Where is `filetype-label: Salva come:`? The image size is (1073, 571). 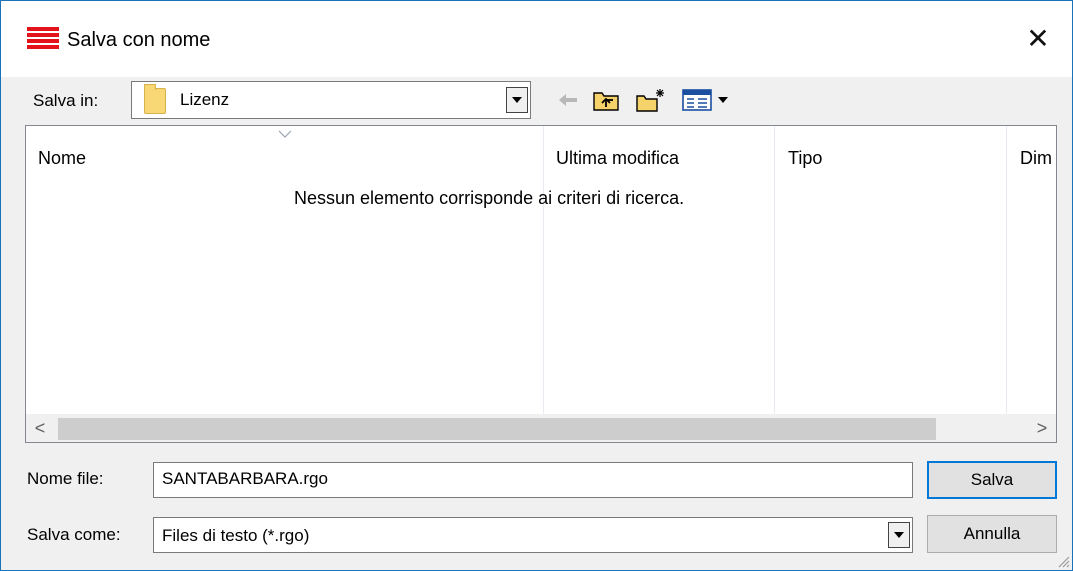 filetype-label: Salva come: is located at coordinates (74, 534).